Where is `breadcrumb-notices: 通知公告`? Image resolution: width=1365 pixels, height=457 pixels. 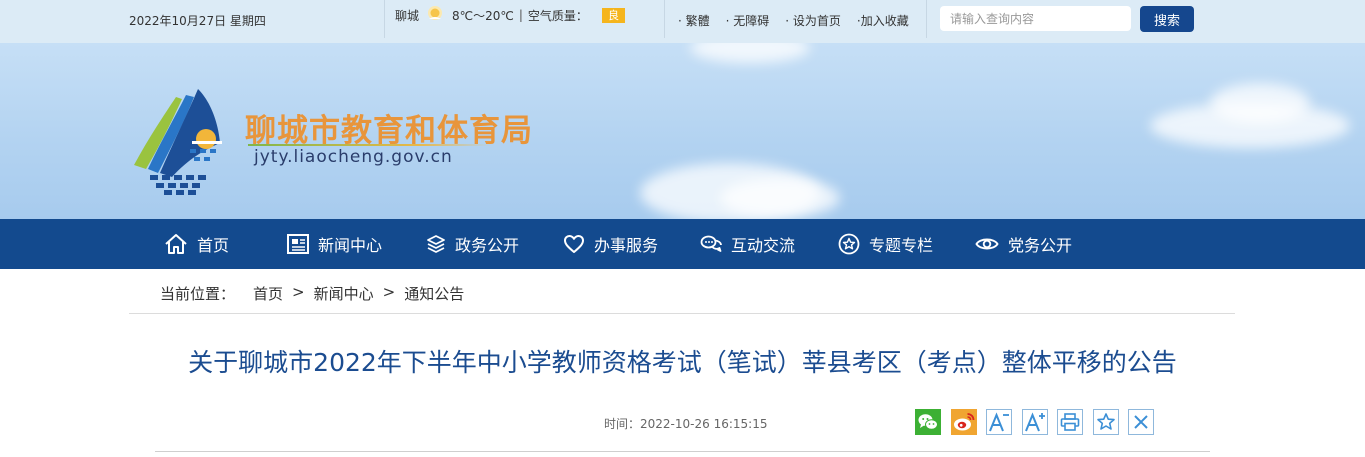
breadcrumb-notices: 通知公告 is located at coordinates (434, 293).